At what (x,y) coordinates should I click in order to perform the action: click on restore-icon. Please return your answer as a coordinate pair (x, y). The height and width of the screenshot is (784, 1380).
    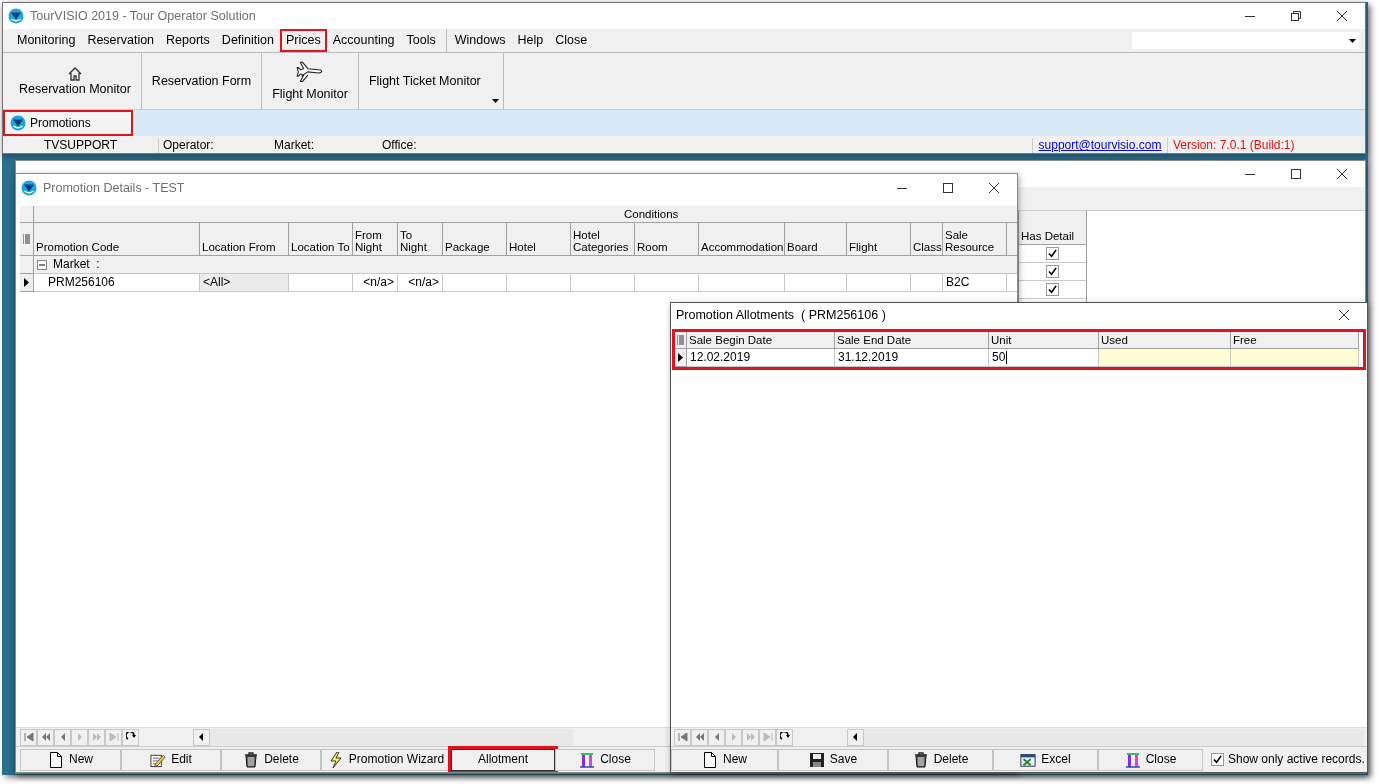
    Looking at the image, I should click on (1296, 16).